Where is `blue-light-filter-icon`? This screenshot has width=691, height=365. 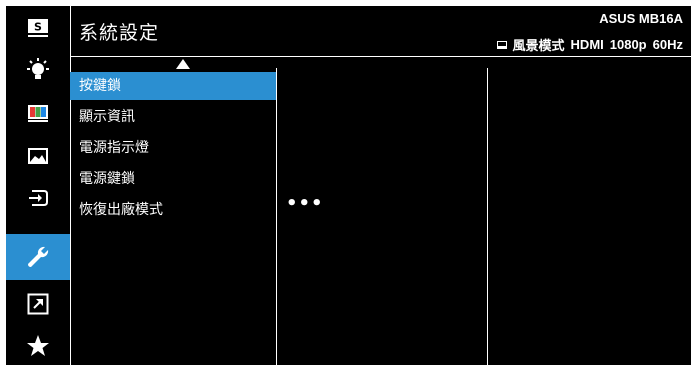 blue-light-filter-icon is located at coordinates (38, 70).